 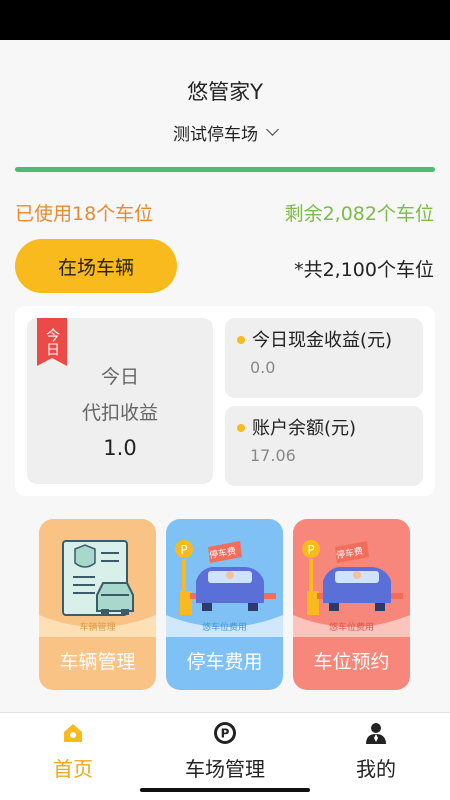 What do you see at coordinates (224, 628) in the screenshot?
I see `fee-tile-banner: 悠车位费用` at bounding box center [224, 628].